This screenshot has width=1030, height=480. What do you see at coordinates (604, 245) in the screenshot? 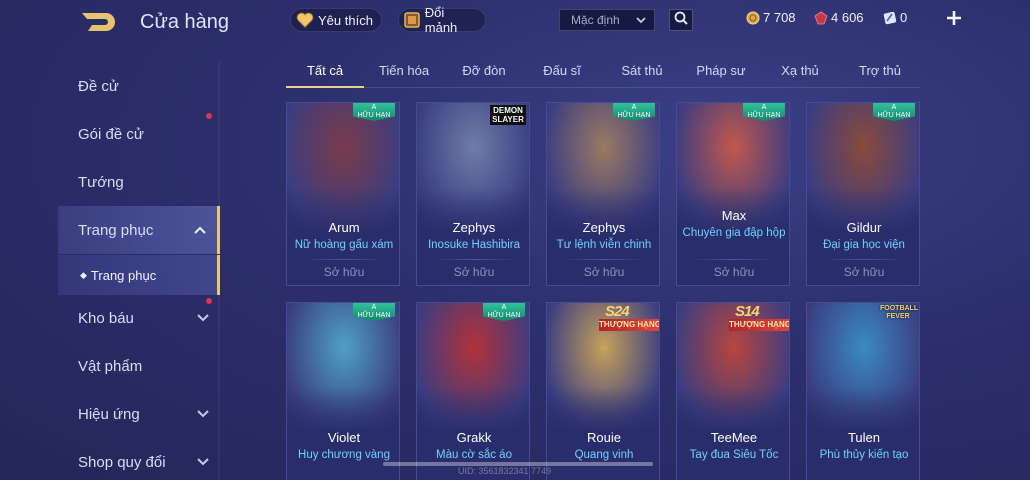
I see `skin-name: Tư lệnh viễn chinh` at bounding box center [604, 245].